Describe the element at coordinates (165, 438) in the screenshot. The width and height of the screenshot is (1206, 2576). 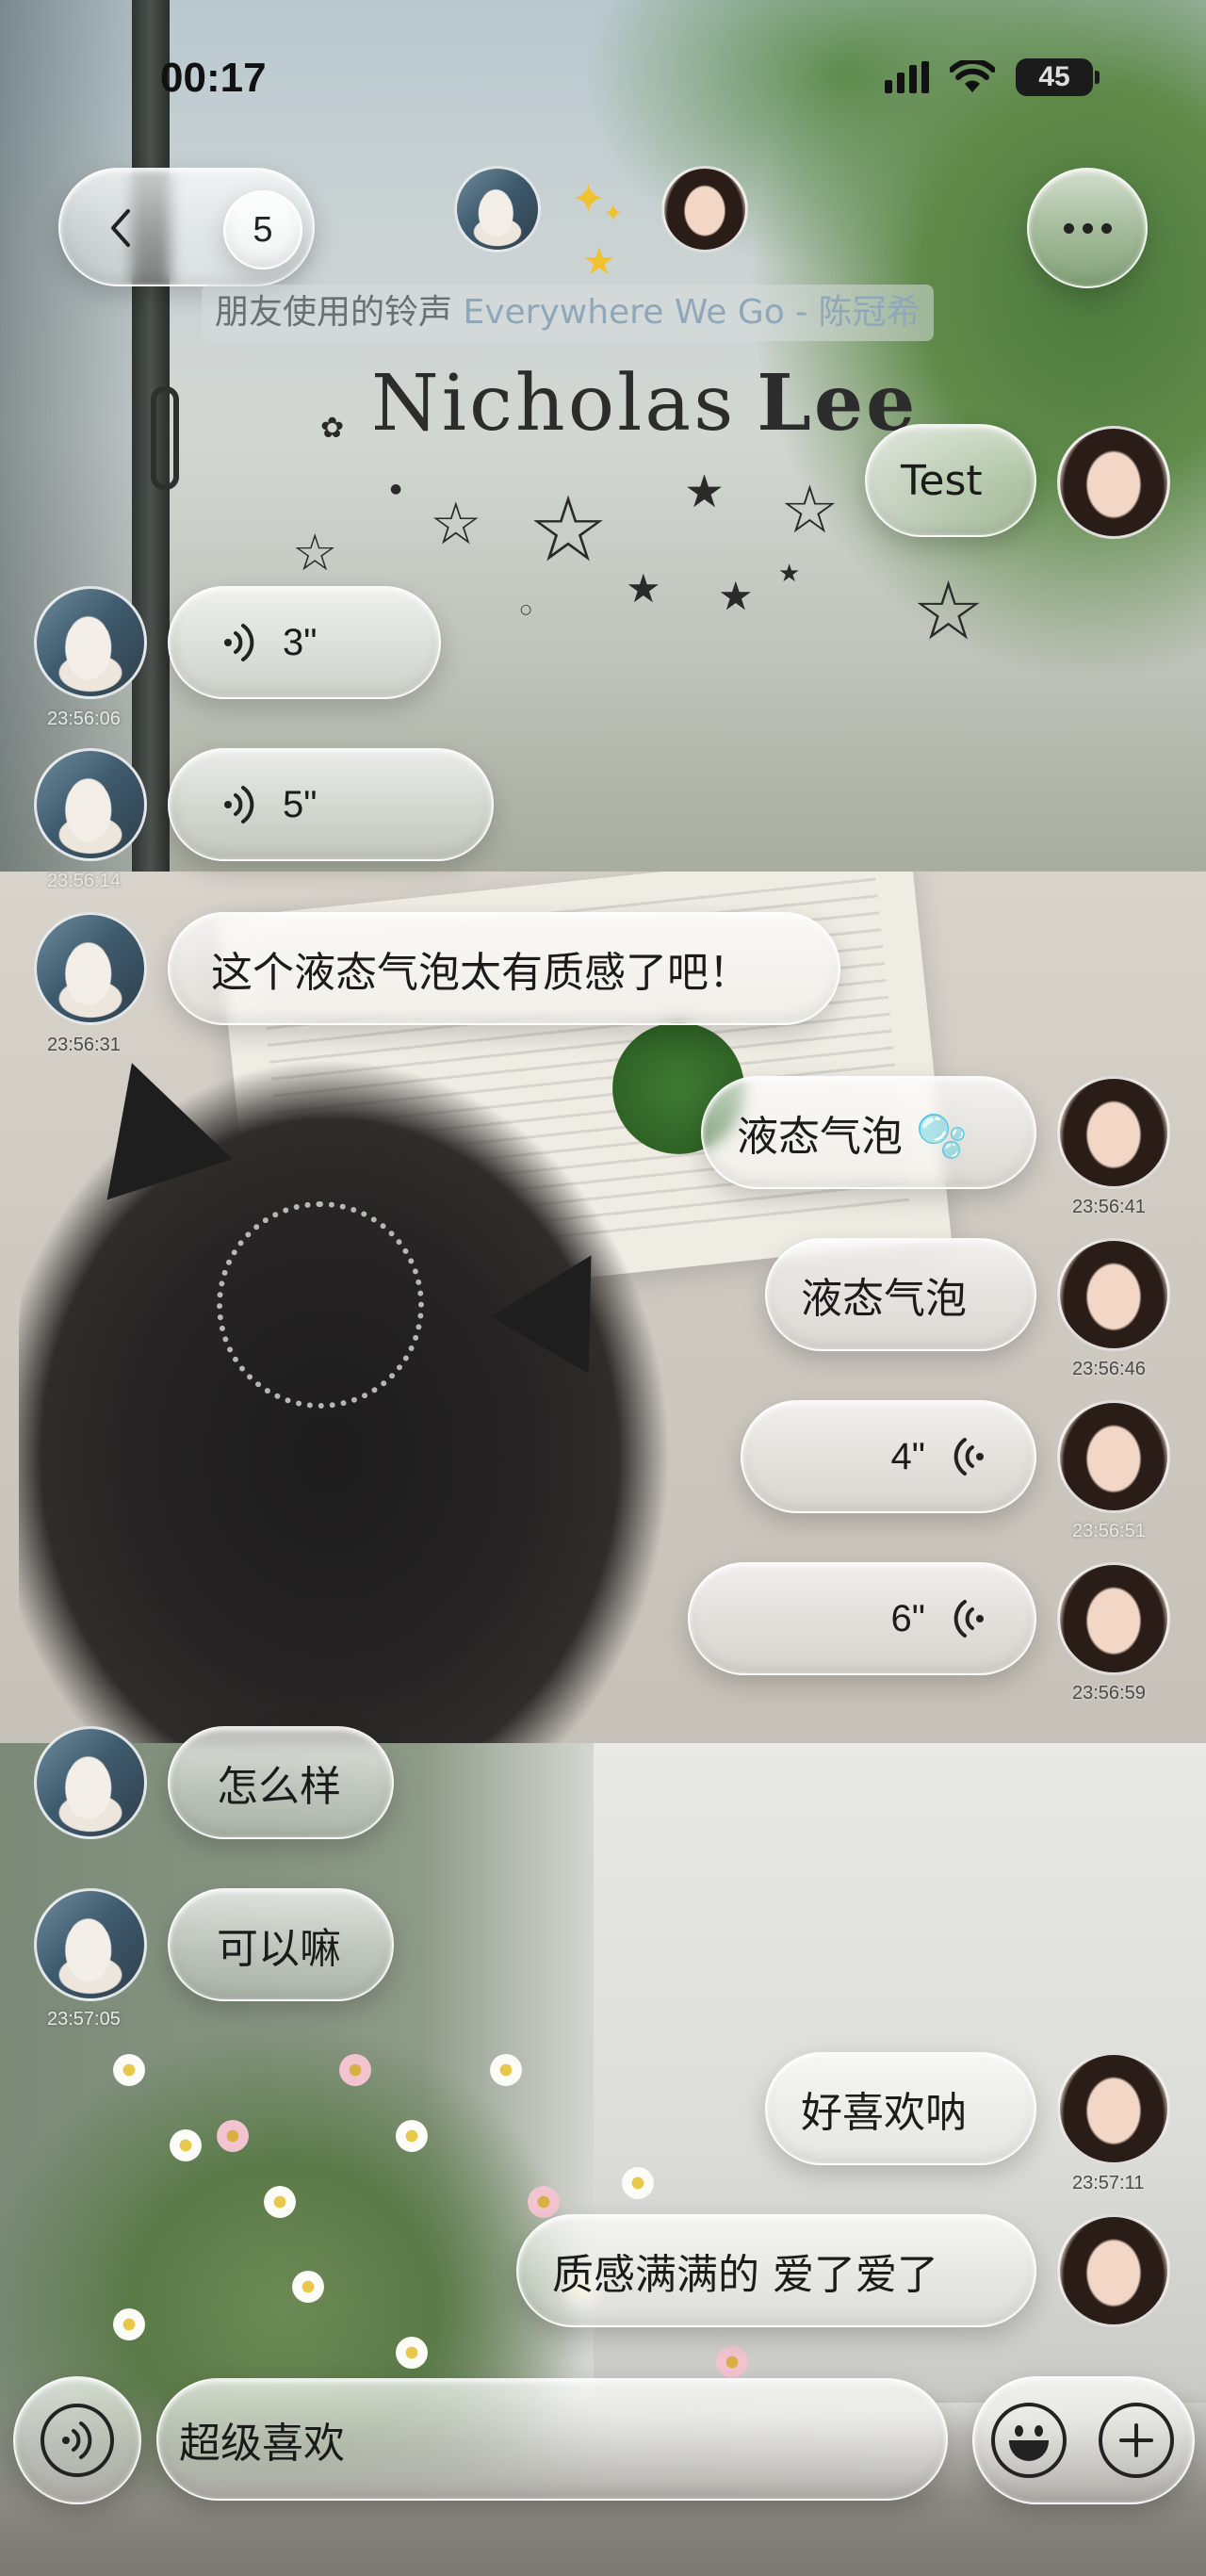
I see `window-handle` at that location.